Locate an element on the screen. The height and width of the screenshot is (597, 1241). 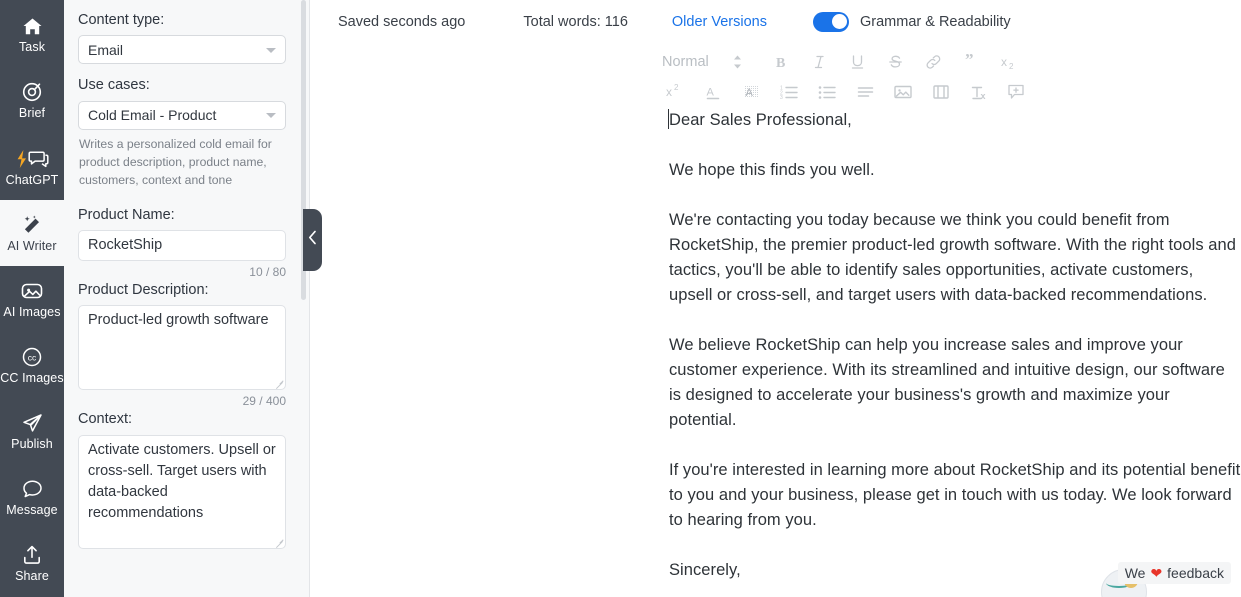
product-description-label: Product Description: is located at coordinates (143, 289).